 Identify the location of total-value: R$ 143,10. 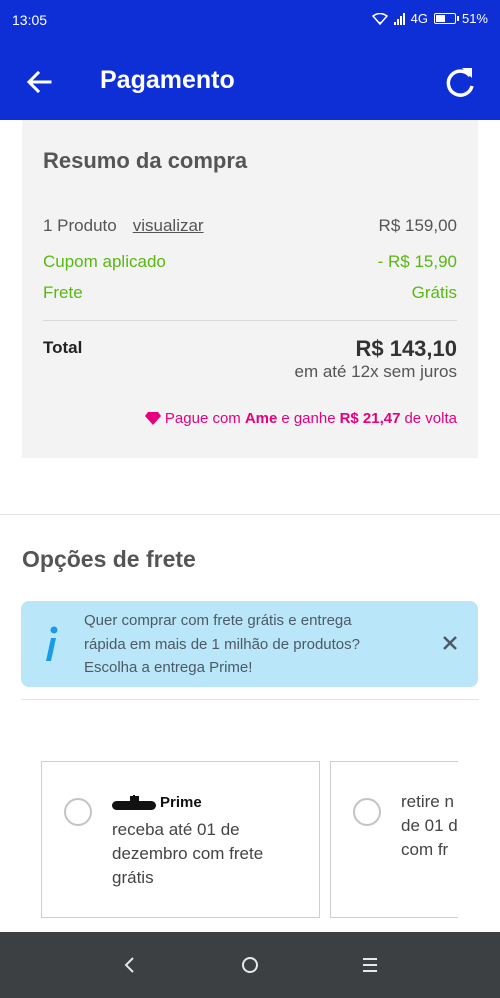
(406, 348).